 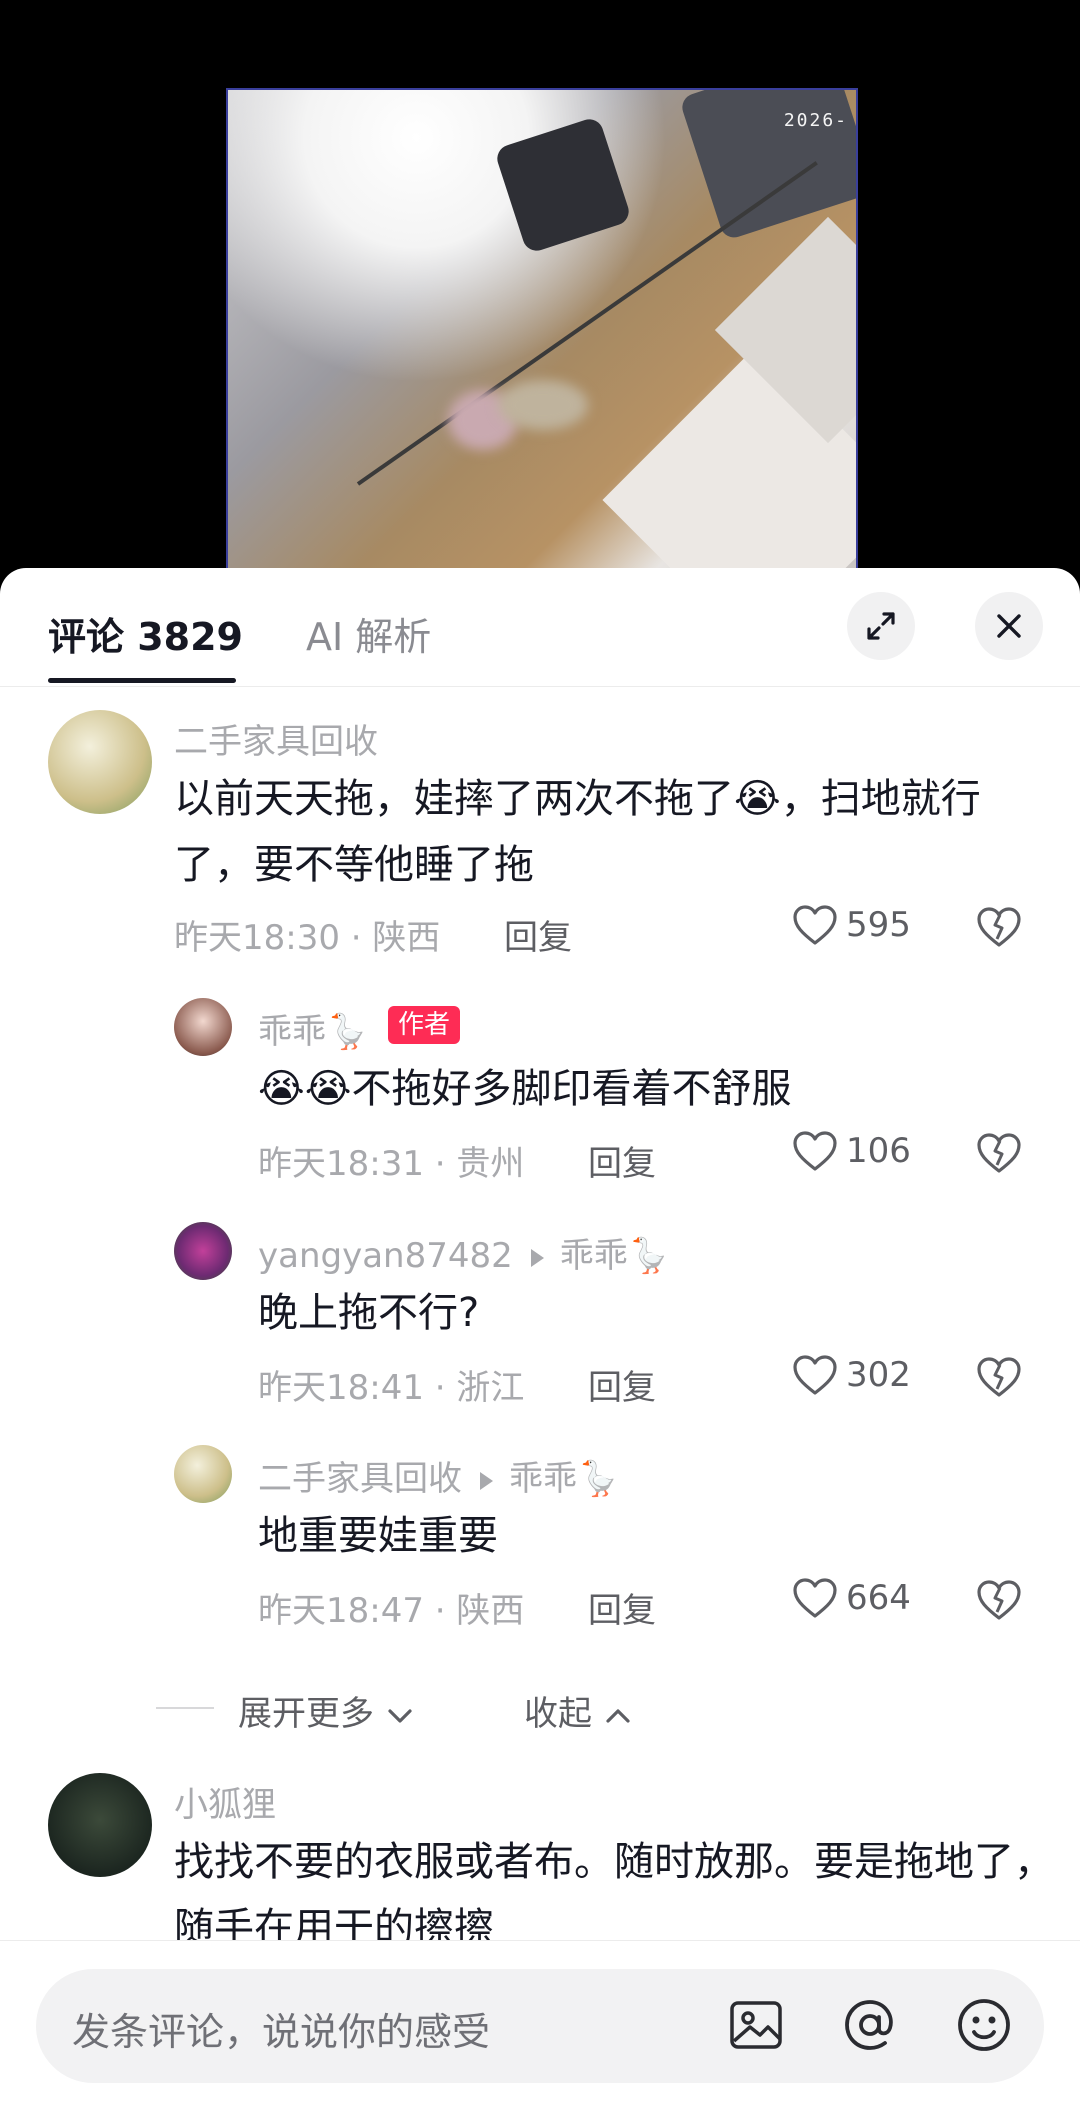 What do you see at coordinates (525, 1089) in the screenshot?
I see `comment-text: 😭😭不拖好多脚印看着不舒服` at bounding box center [525, 1089].